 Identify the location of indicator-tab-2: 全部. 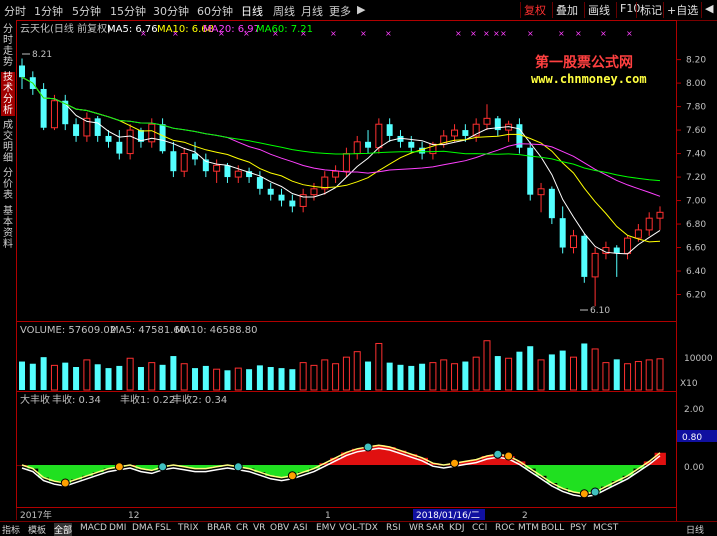
(63, 529).